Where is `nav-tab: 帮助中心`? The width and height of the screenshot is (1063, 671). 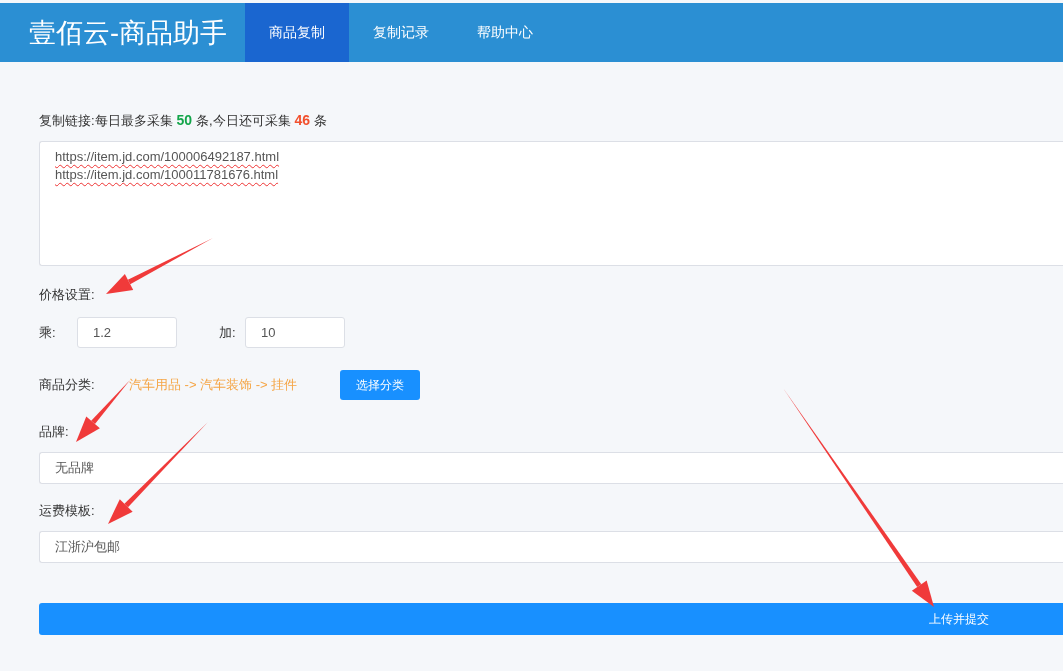
nav-tab: 帮助中心 is located at coordinates (505, 32).